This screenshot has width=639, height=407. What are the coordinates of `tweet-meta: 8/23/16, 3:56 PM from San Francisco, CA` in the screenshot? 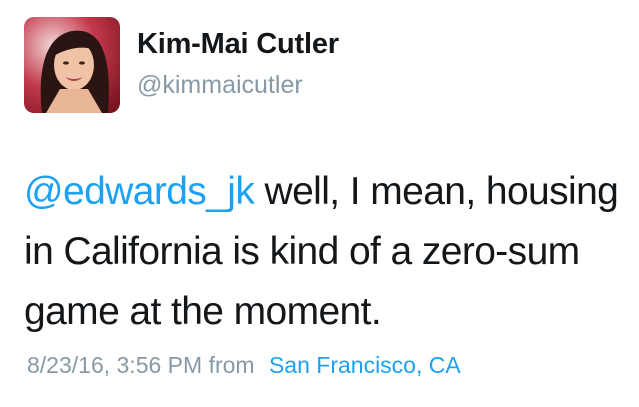 It's located at (244, 365).